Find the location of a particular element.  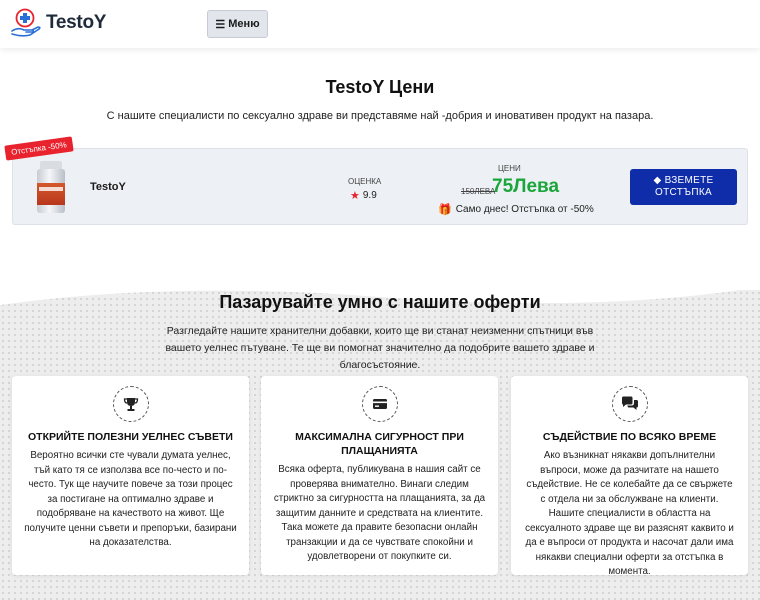

old-price: 150ЛЕВА is located at coordinates (478, 191).